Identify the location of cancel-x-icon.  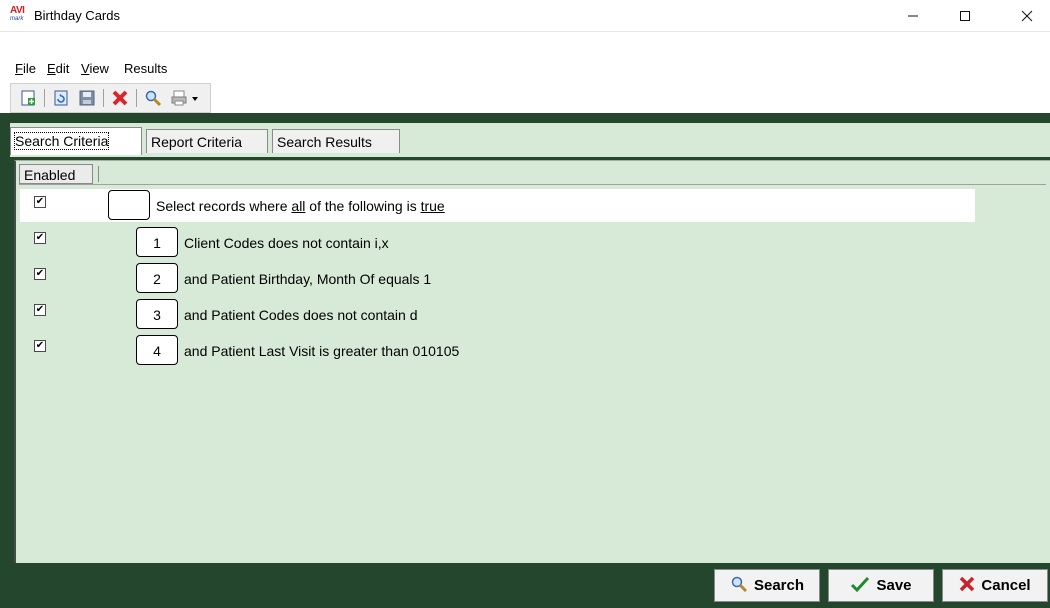
(967, 586).